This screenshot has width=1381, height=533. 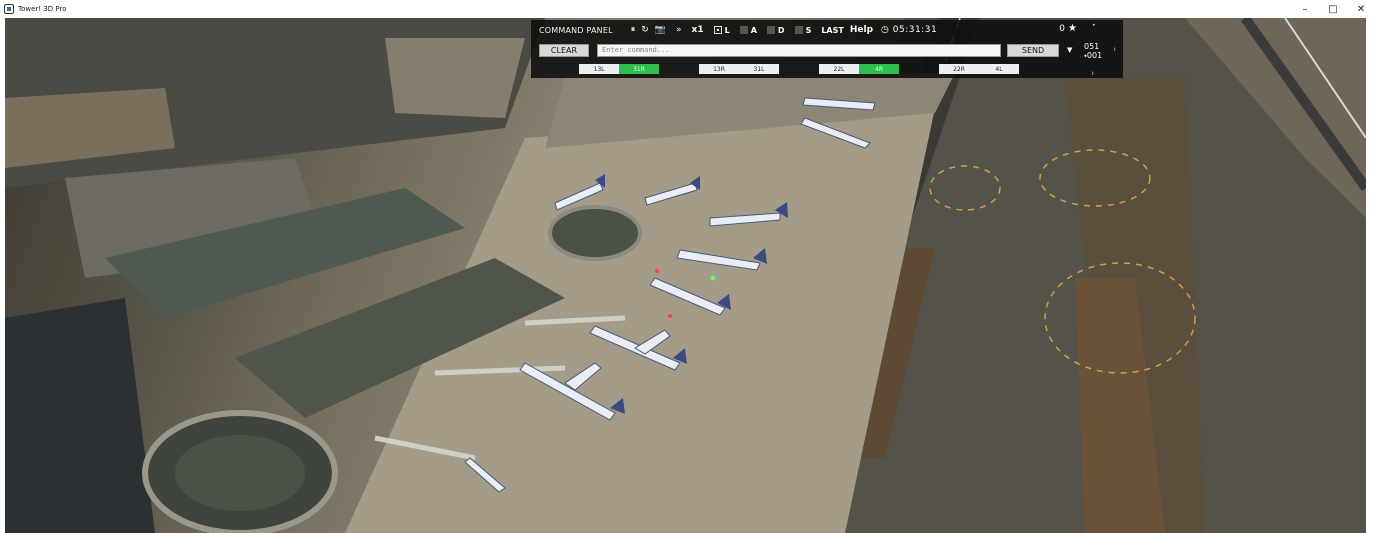 What do you see at coordinates (660, 30) in the screenshot?
I see `camera-icon: 📷` at bounding box center [660, 30].